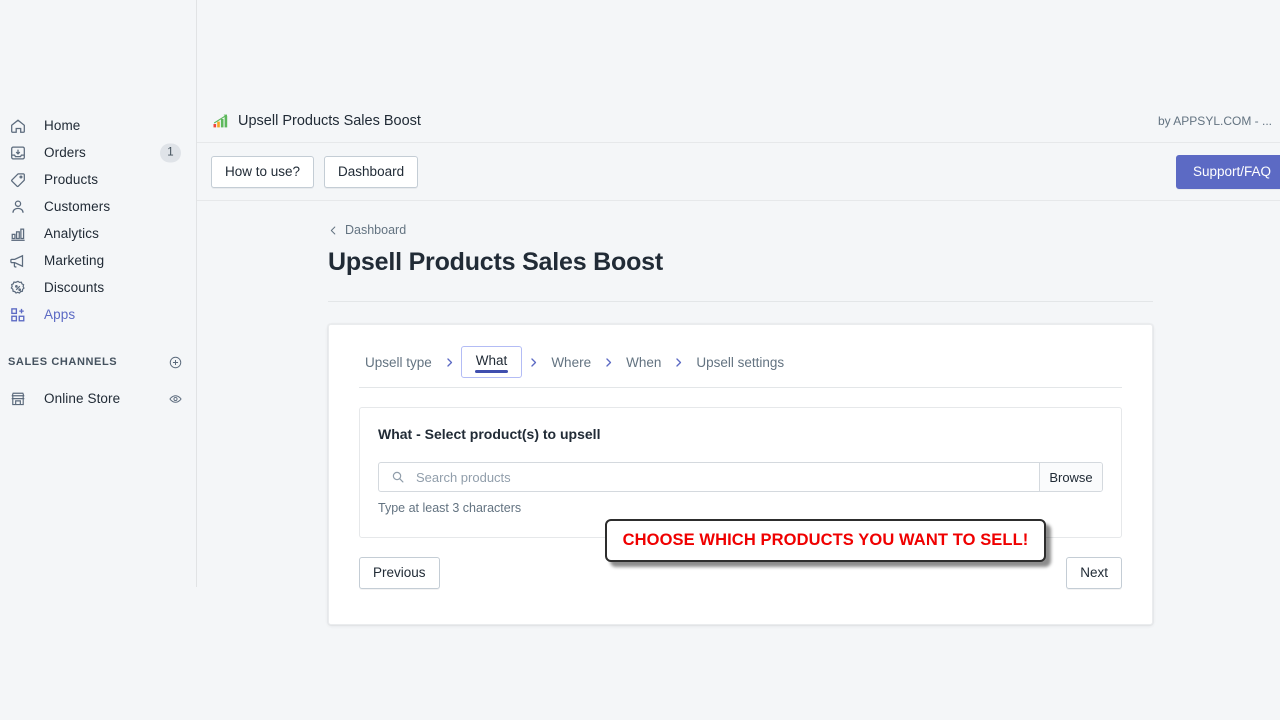 The image size is (1280, 720). Describe the element at coordinates (263, 171) in the screenshot. I see `how-to-use-button: How to use?` at that location.